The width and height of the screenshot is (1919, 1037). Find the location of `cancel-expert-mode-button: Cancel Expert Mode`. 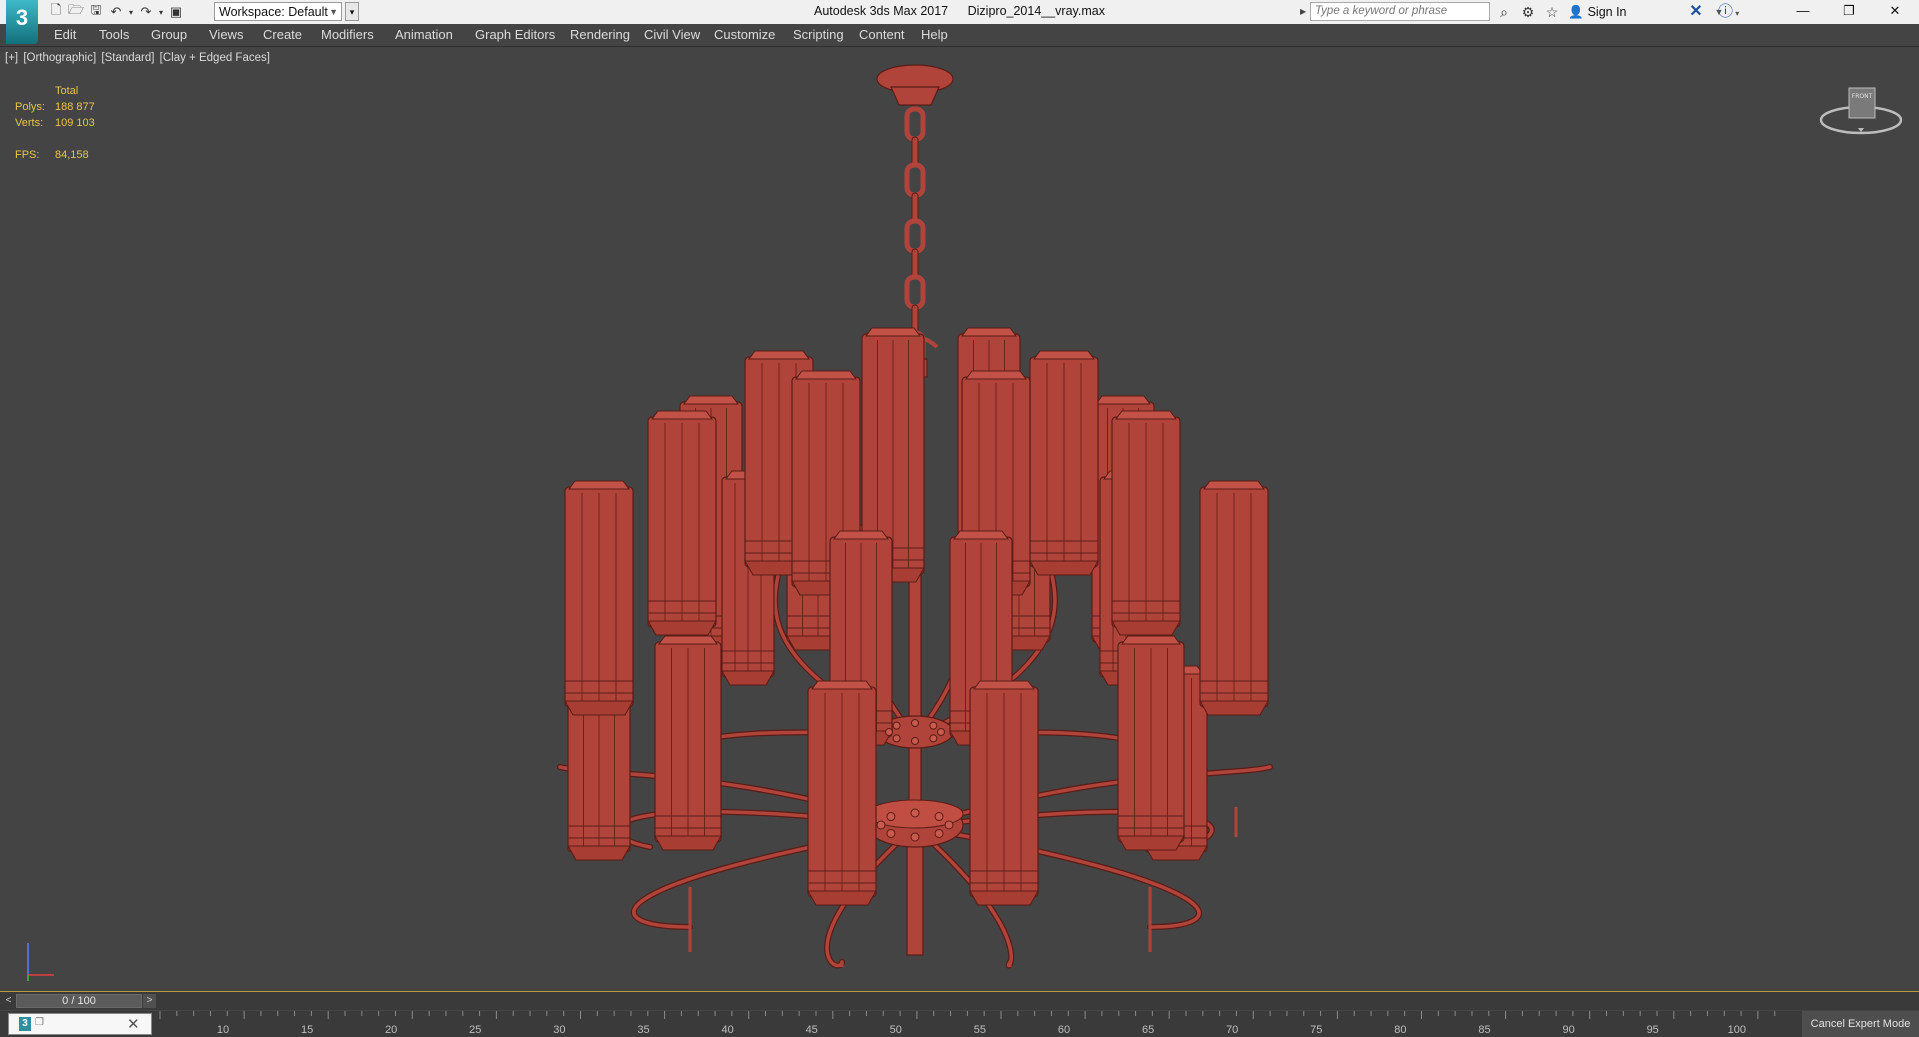

cancel-expert-mode-button: Cancel Expert Mode is located at coordinates (1860, 1024).